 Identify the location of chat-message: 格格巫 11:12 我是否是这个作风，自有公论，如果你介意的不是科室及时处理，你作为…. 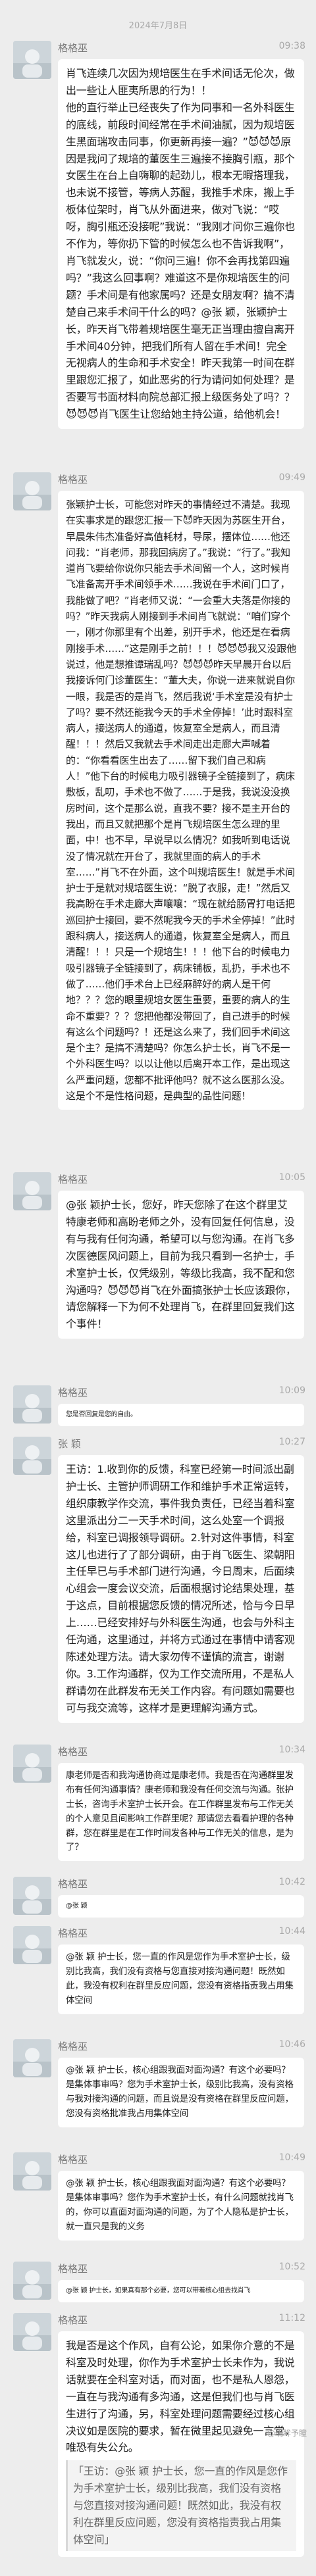
(158, 2444).